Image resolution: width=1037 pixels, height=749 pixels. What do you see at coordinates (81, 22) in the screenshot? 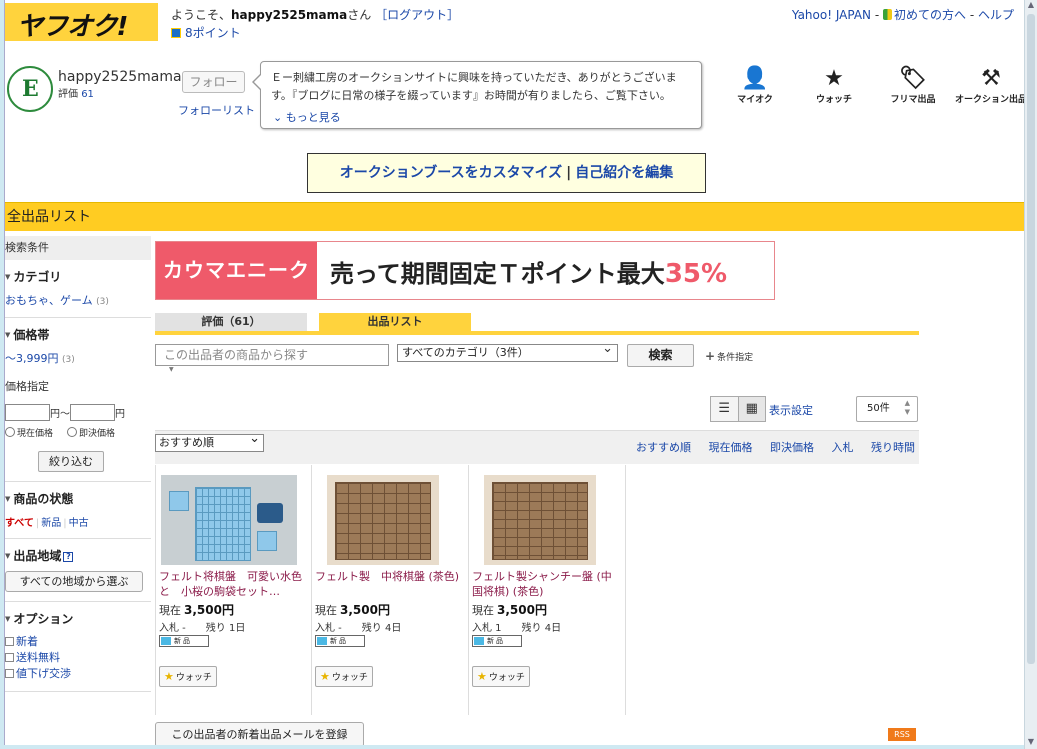
I see `yahuoku-logo: ヤフオク!` at bounding box center [81, 22].